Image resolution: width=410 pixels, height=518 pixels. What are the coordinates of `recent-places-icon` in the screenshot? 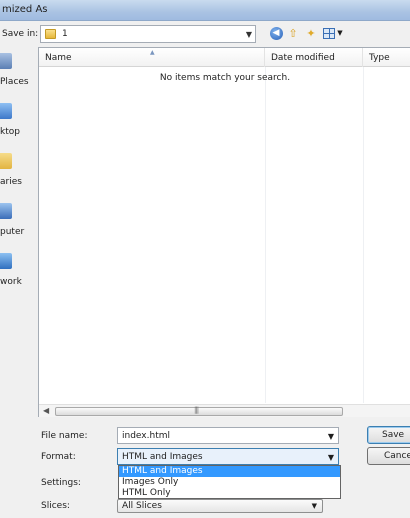 It's located at (6, 61).